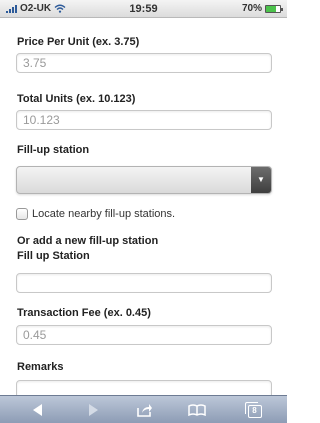 This screenshot has width=320, height=423. Describe the element at coordinates (88, 241) in the screenshot. I see `new-station-heading: Or add a new fill-up station` at that location.